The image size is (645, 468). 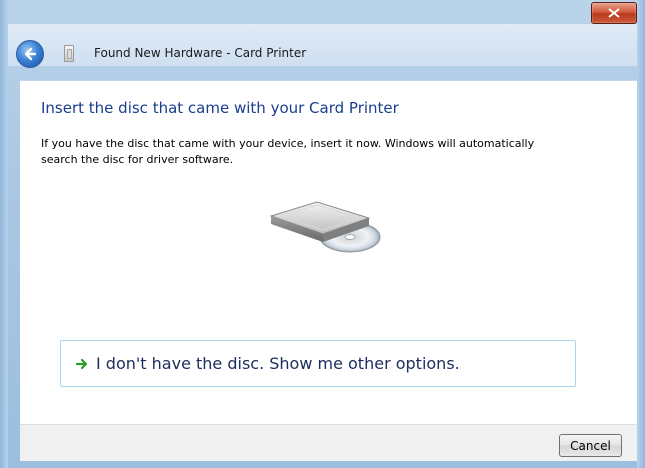 I want to click on disc-drive-icon, so click(x=325, y=227).